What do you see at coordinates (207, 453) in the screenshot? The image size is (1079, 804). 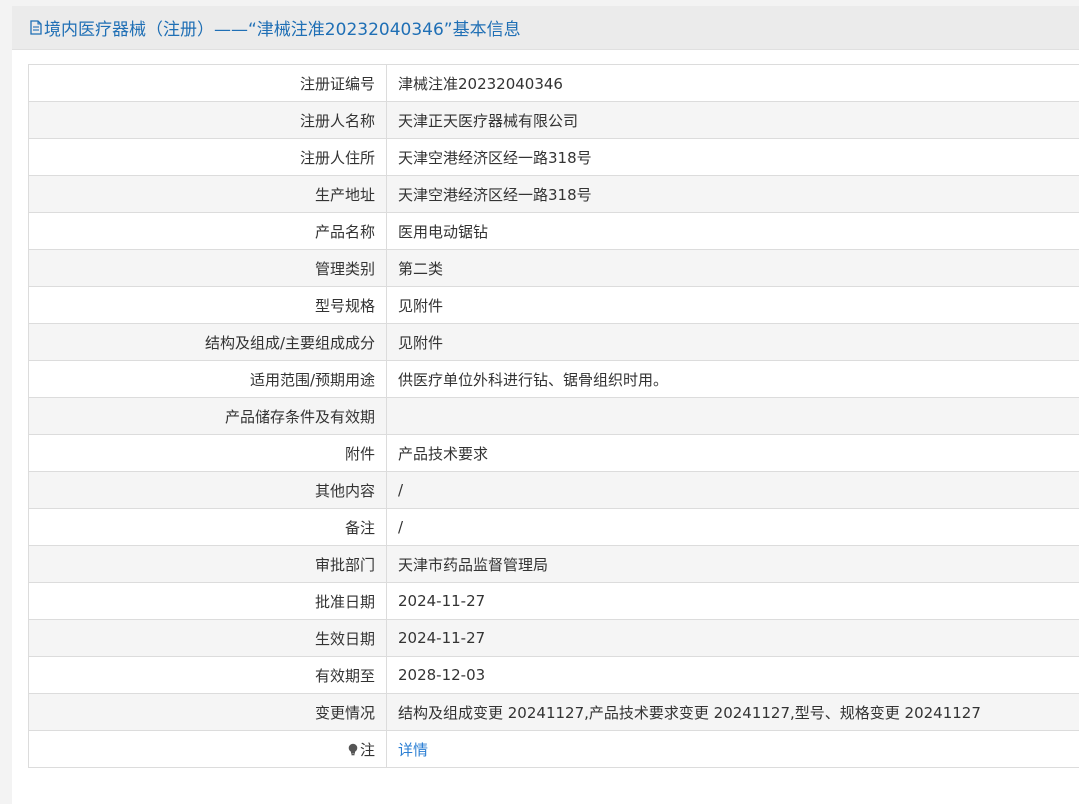 I see `row-label: 附件` at bounding box center [207, 453].